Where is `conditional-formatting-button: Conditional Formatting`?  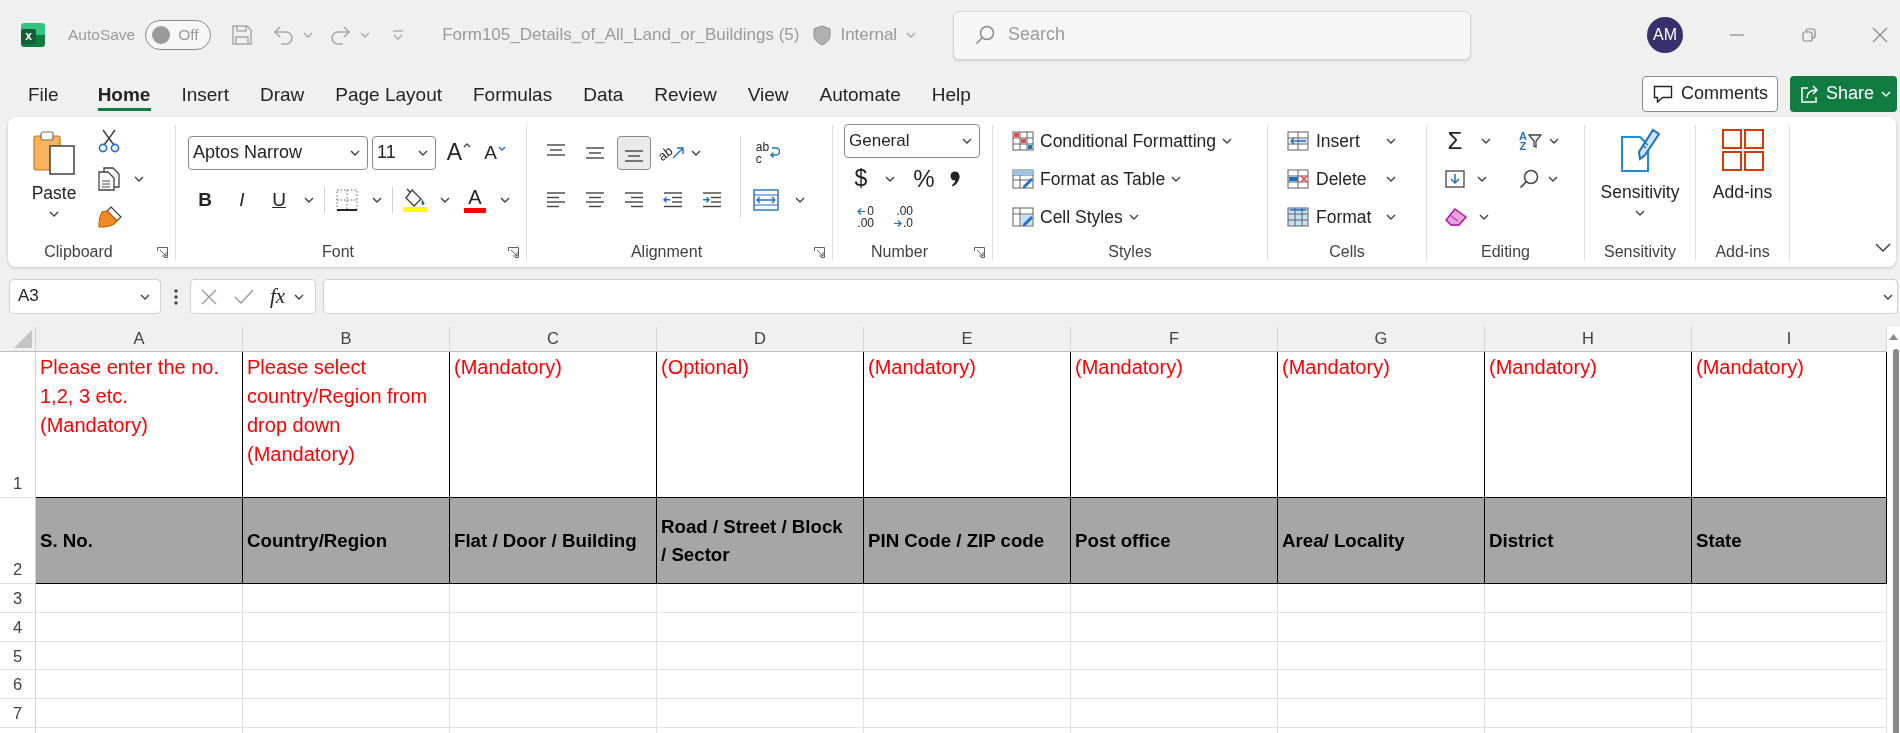 conditional-formatting-button: Conditional Formatting is located at coordinates (1139, 141).